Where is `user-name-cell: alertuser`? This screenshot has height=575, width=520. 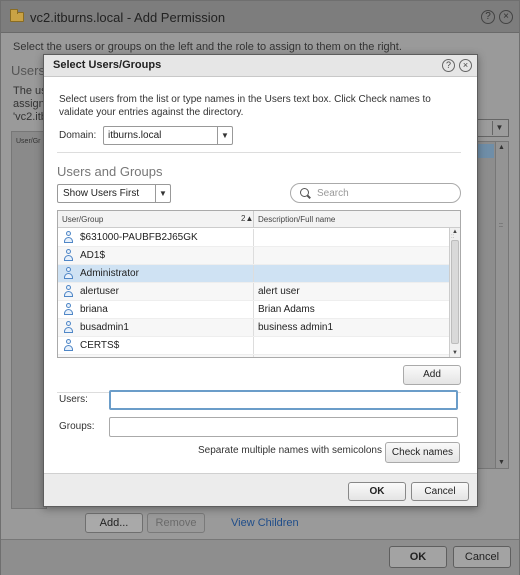
user-name-cell: alertuser is located at coordinates (99, 291).